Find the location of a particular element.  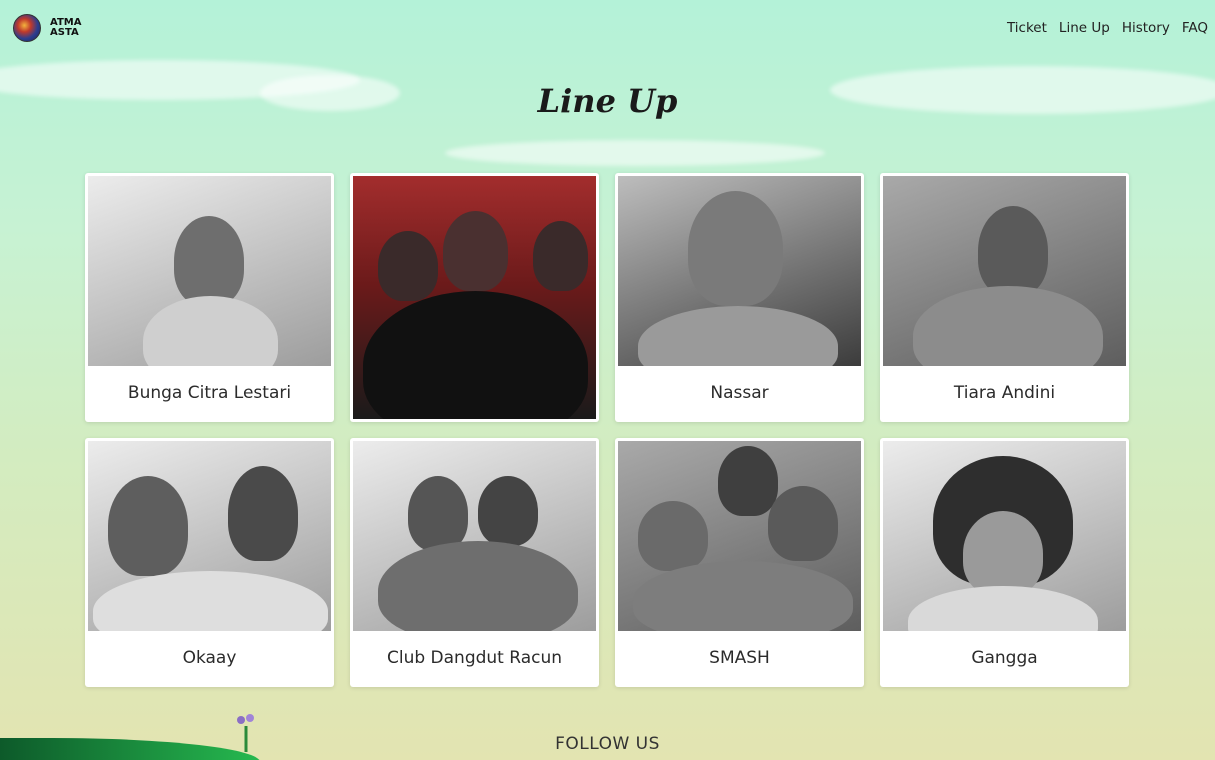

artist-card is located at coordinates (474, 297).